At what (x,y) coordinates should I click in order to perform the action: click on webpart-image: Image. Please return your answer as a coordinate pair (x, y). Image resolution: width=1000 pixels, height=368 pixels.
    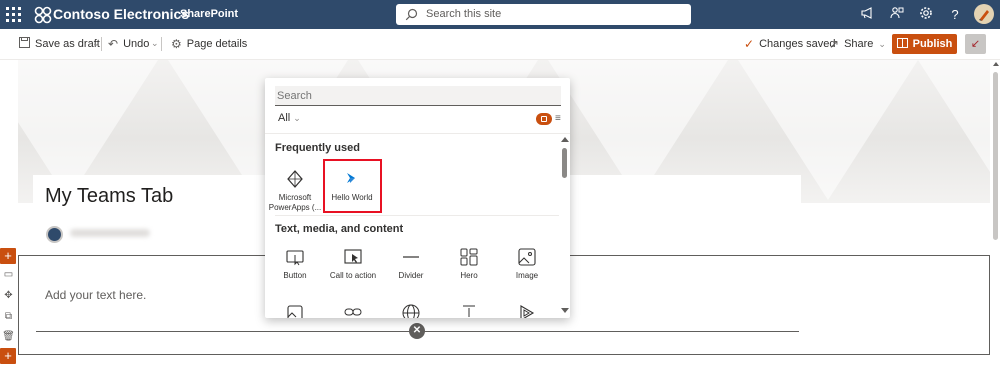
    Looking at the image, I should click on (527, 267).